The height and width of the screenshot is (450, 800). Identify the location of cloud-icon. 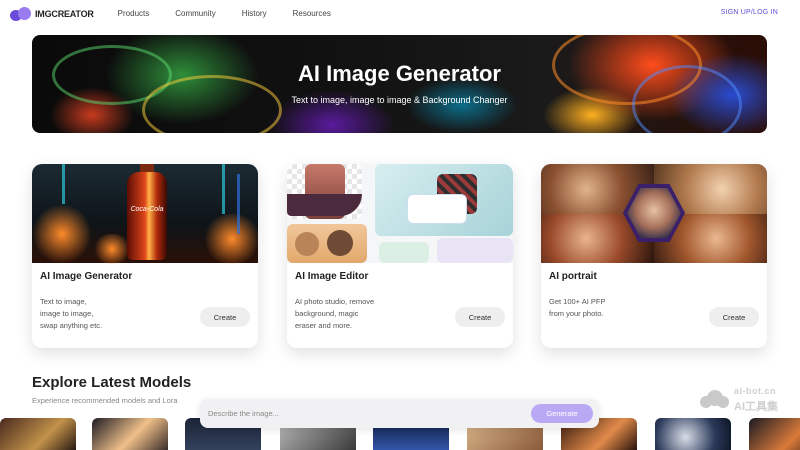
(715, 399).